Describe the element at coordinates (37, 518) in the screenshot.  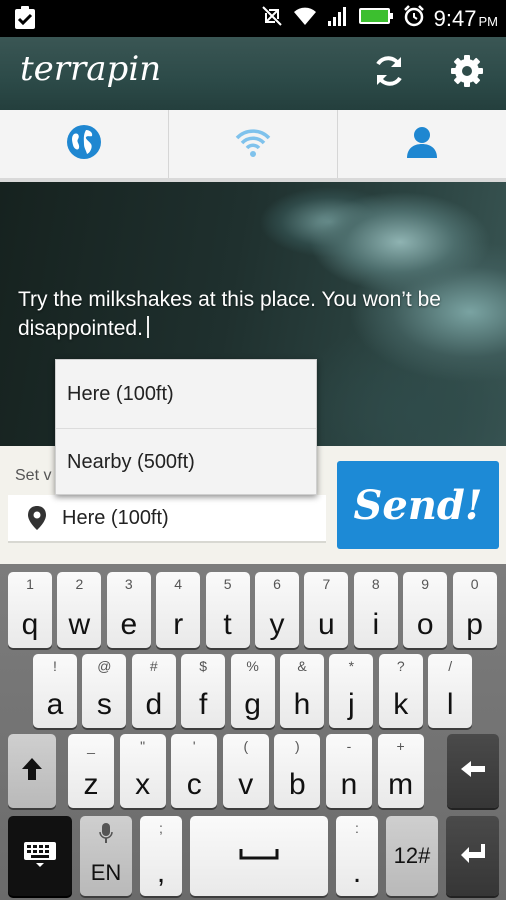
I see `location-pin-icon` at that location.